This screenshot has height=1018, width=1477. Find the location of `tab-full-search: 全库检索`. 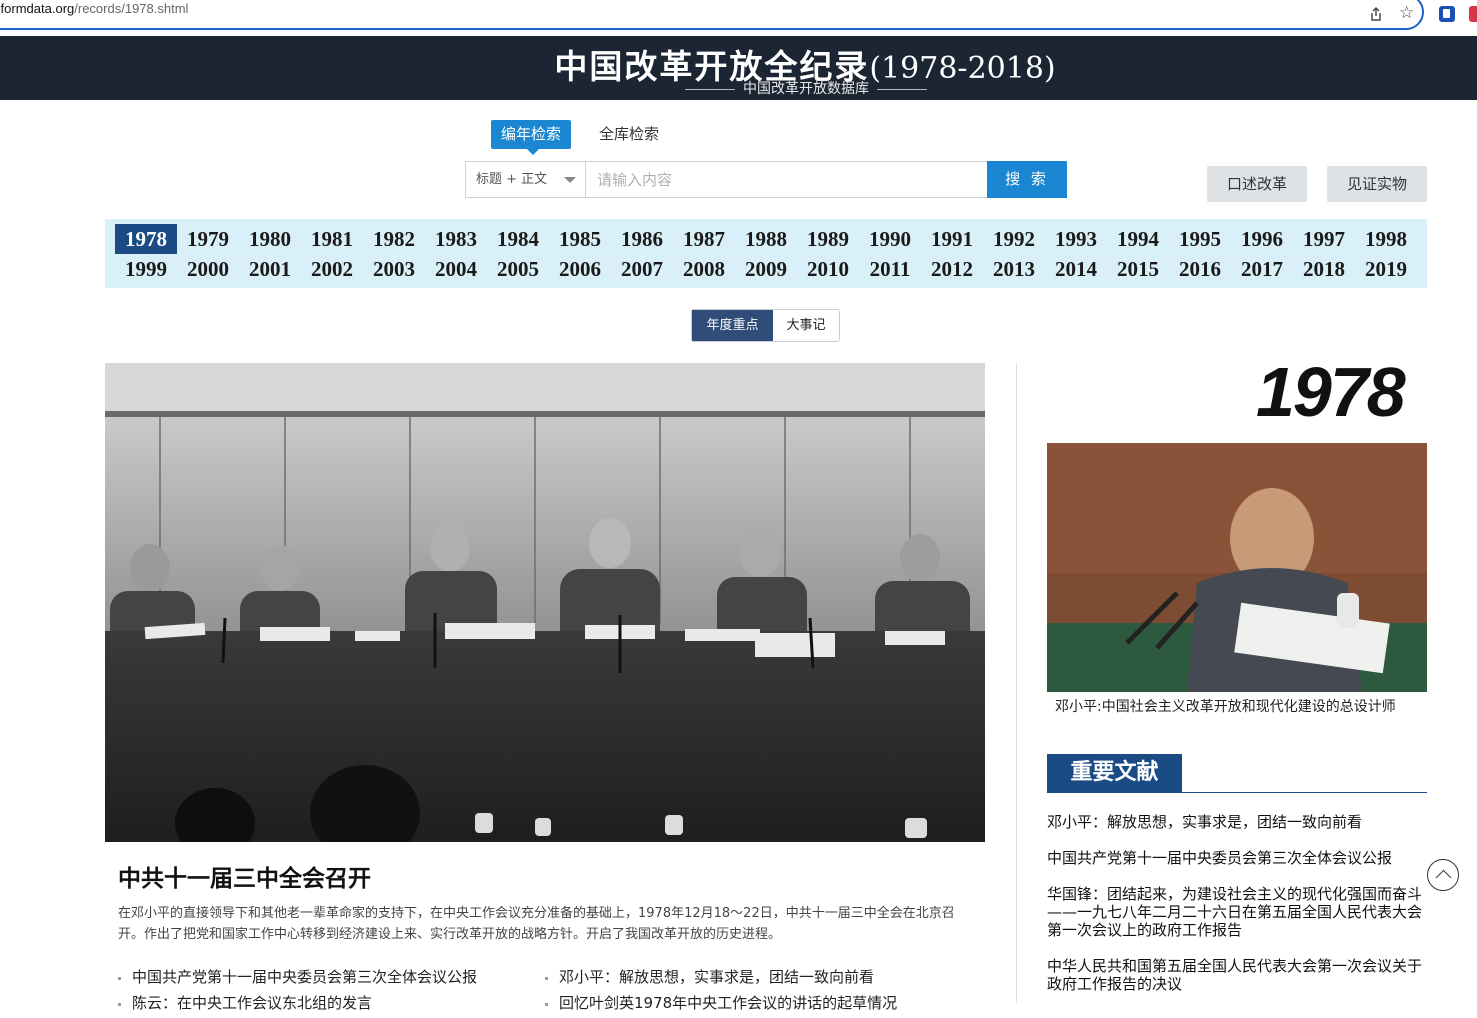

tab-full-search: 全库检索 is located at coordinates (629, 134).